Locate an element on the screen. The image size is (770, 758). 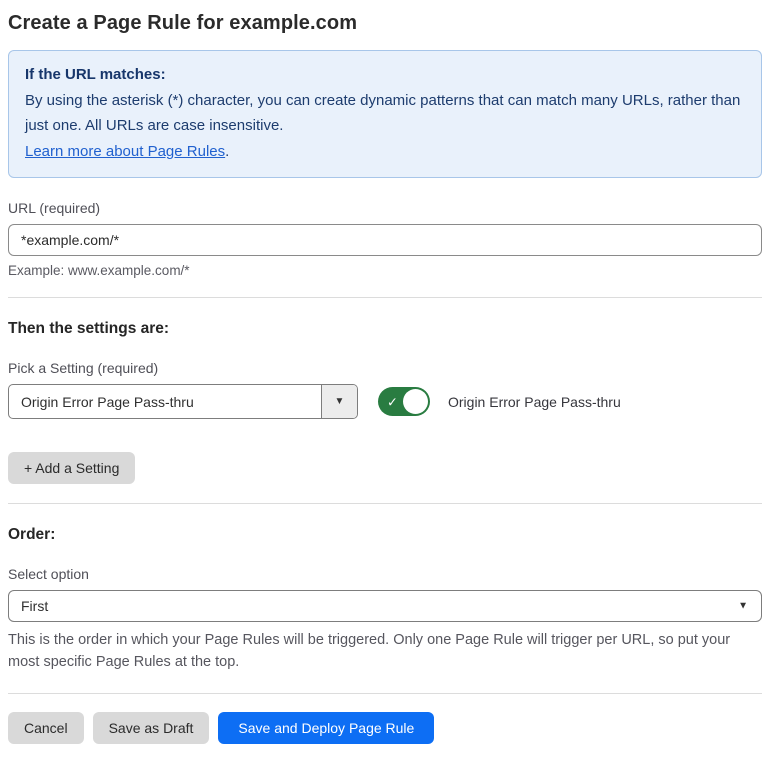
url-field-label: URL (required) is located at coordinates (54, 208).